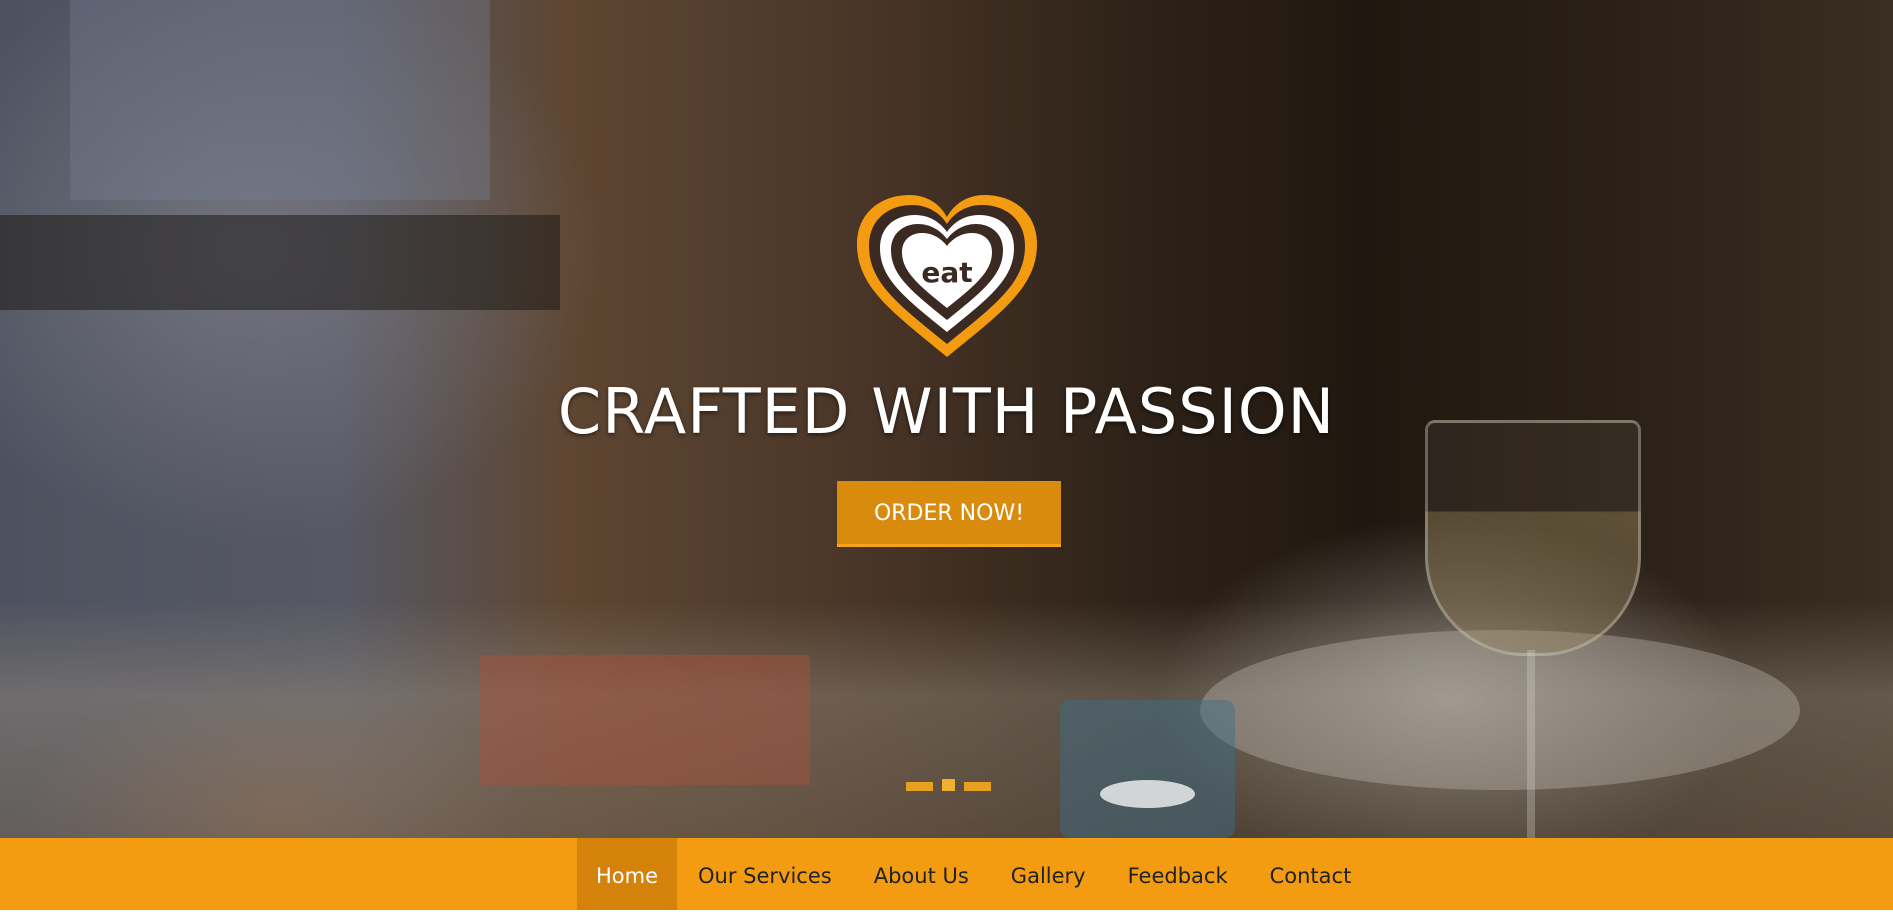 This screenshot has width=1893, height=914. What do you see at coordinates (1311, 874) in the screenshot?
I see `nav-item-contact: Contact` at bounding box center [1311, 874].